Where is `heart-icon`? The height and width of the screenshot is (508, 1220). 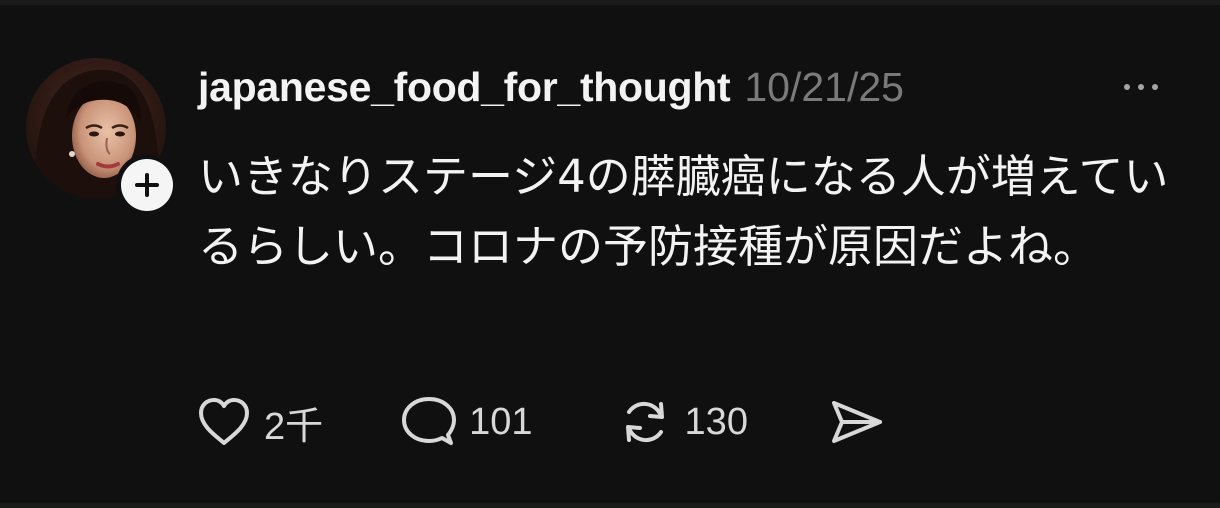
heart-icon is located at coordinates (224, 421).